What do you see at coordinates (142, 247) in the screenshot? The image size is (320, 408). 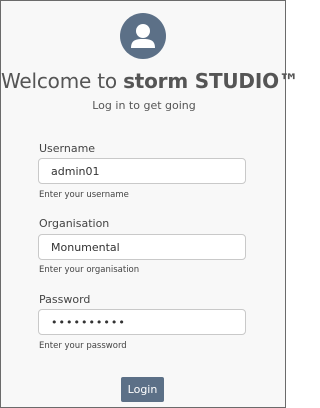 I see `organisation-field` at bounding box center [142, 247].